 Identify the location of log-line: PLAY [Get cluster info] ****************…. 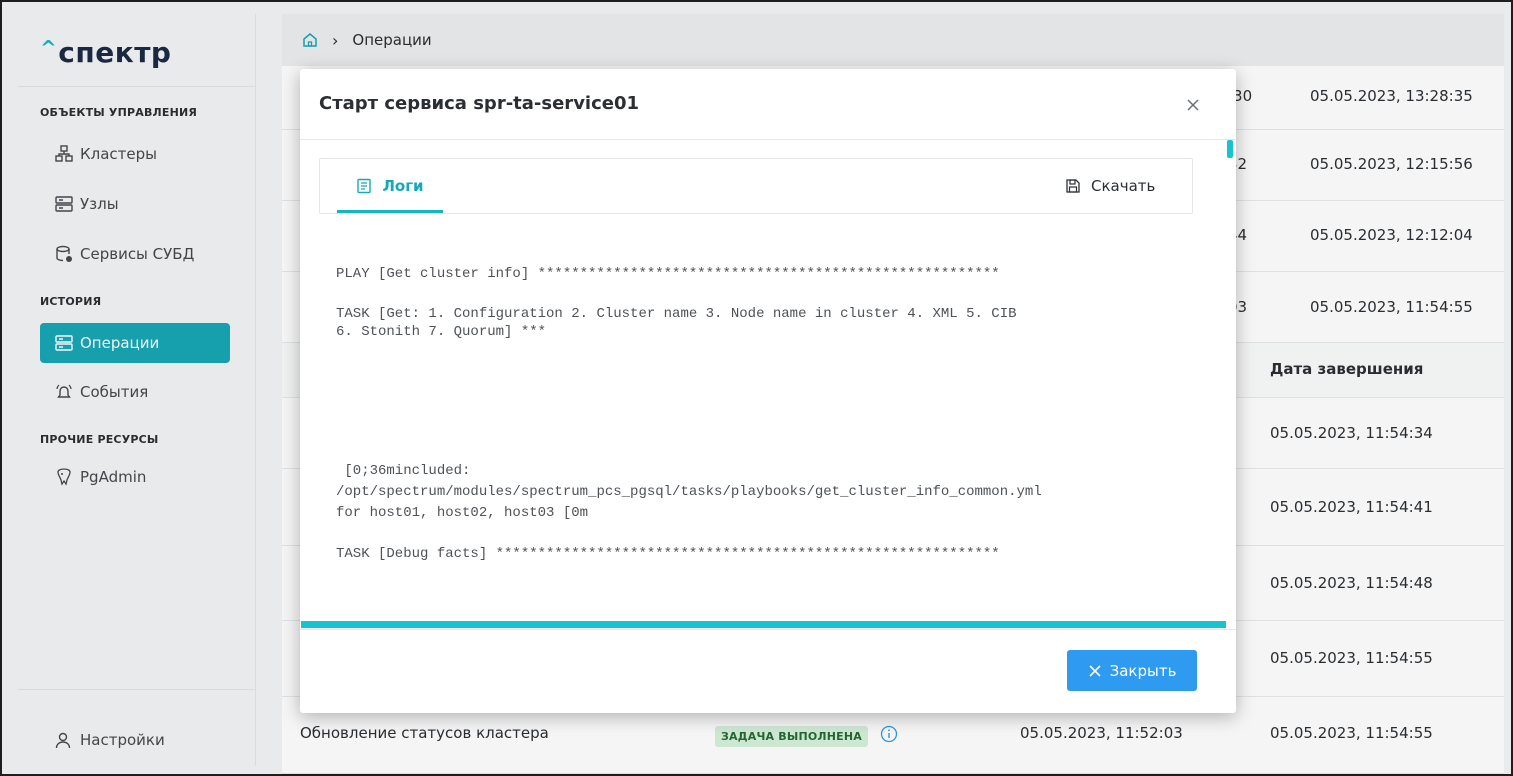
(668, 274).